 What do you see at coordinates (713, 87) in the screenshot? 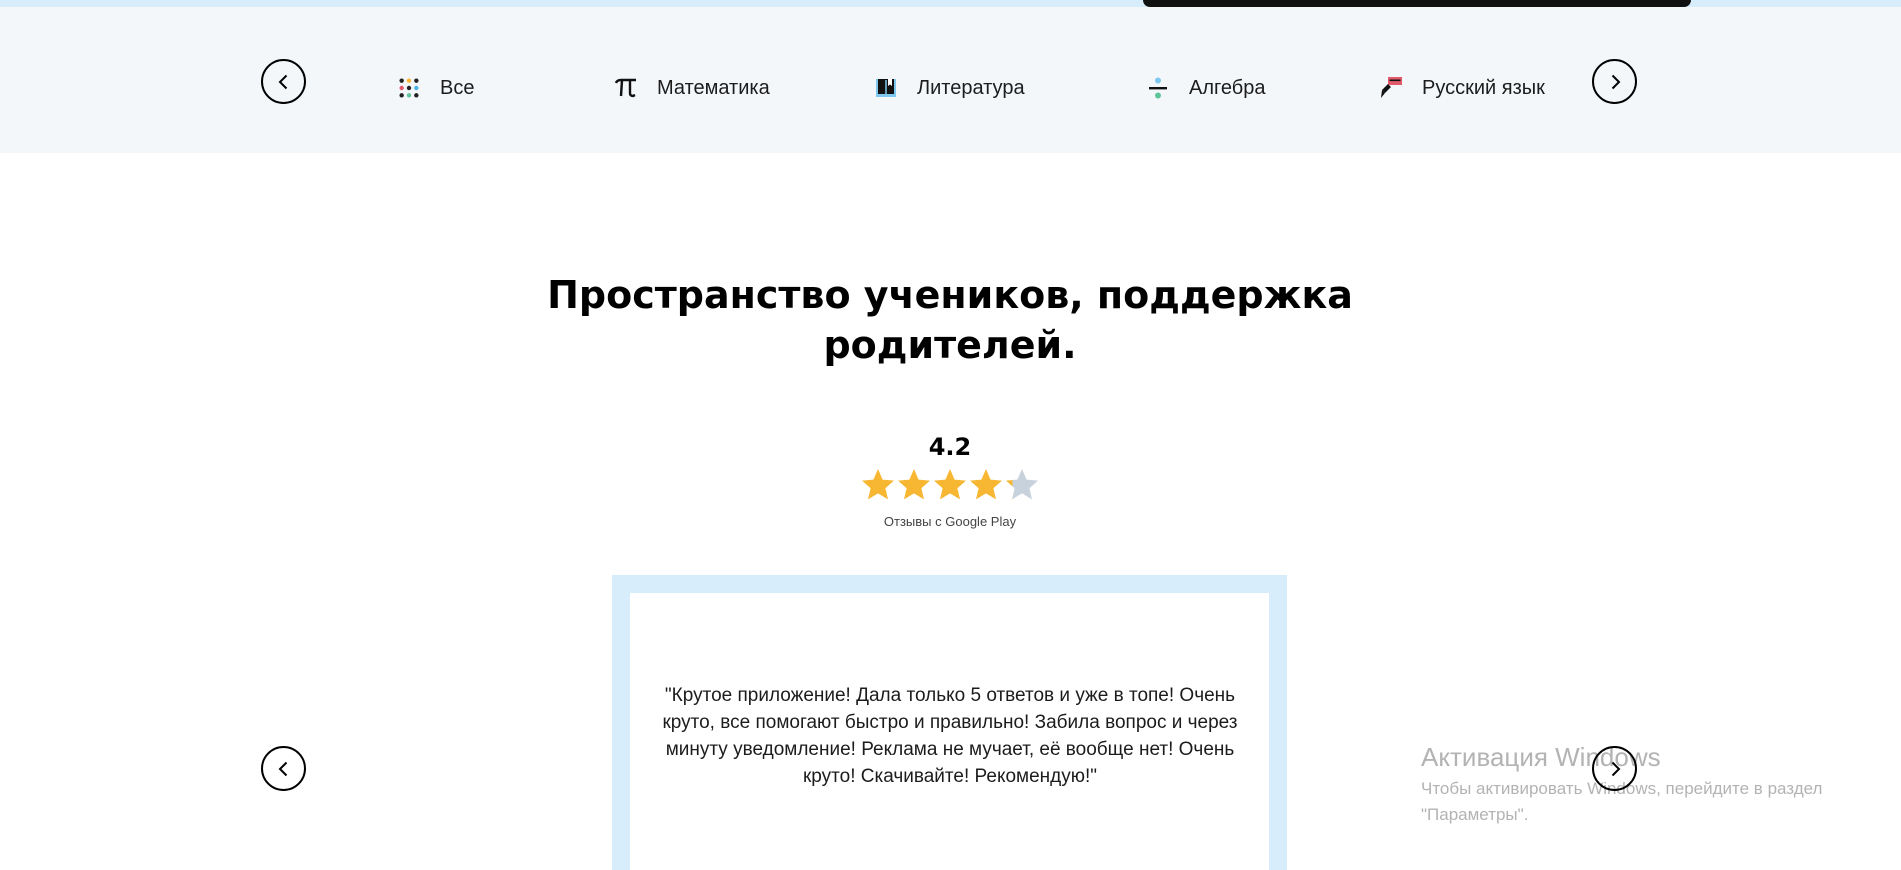
I see `subject-label: Математика` at bounding box center [713, 87].